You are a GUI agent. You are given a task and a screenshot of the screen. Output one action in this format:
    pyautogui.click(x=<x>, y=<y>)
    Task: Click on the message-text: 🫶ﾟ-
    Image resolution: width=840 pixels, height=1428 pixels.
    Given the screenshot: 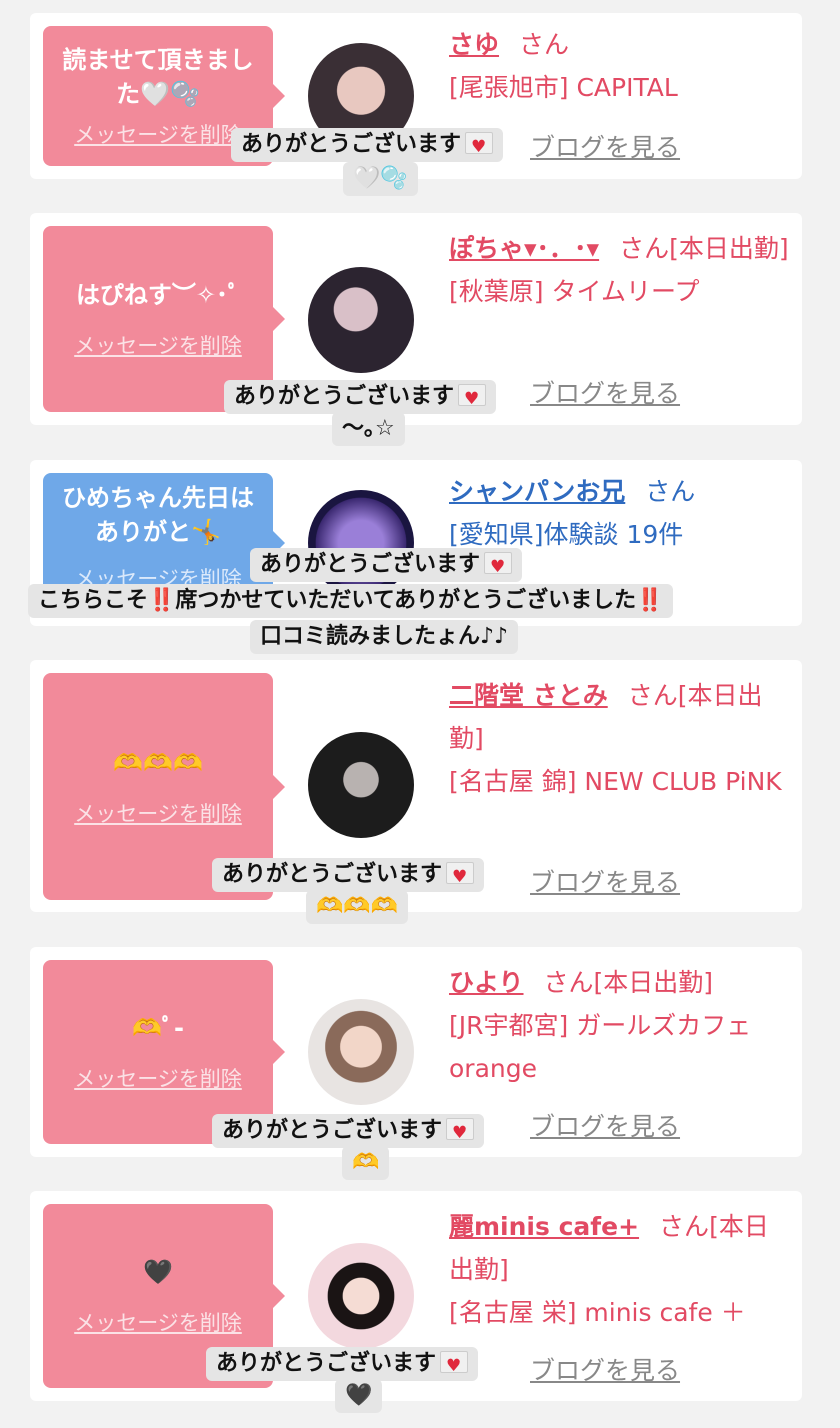 What is the action you would take?
    pyautogui.click(x=158, y=1028)
    